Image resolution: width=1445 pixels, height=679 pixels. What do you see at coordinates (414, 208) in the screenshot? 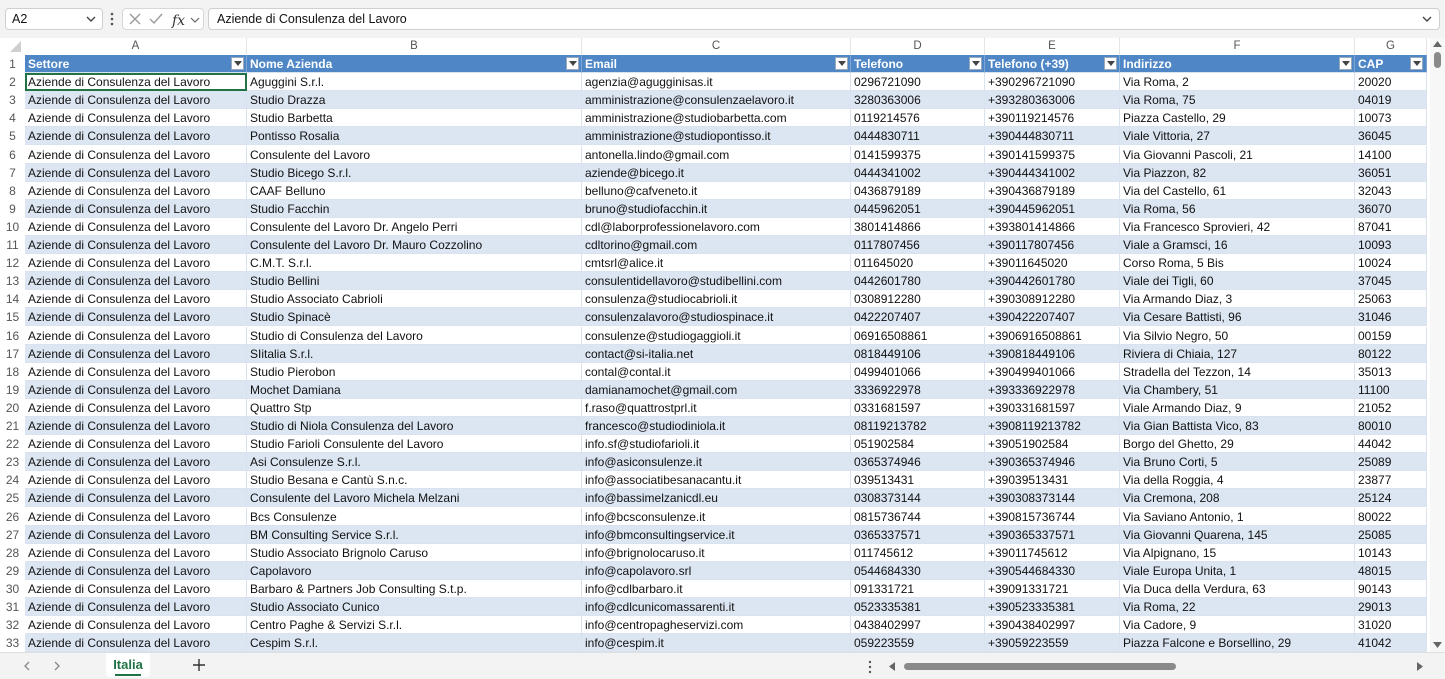
I see `cell-nome-azienda: Studio Facchin` at bounding box center [414, 208].